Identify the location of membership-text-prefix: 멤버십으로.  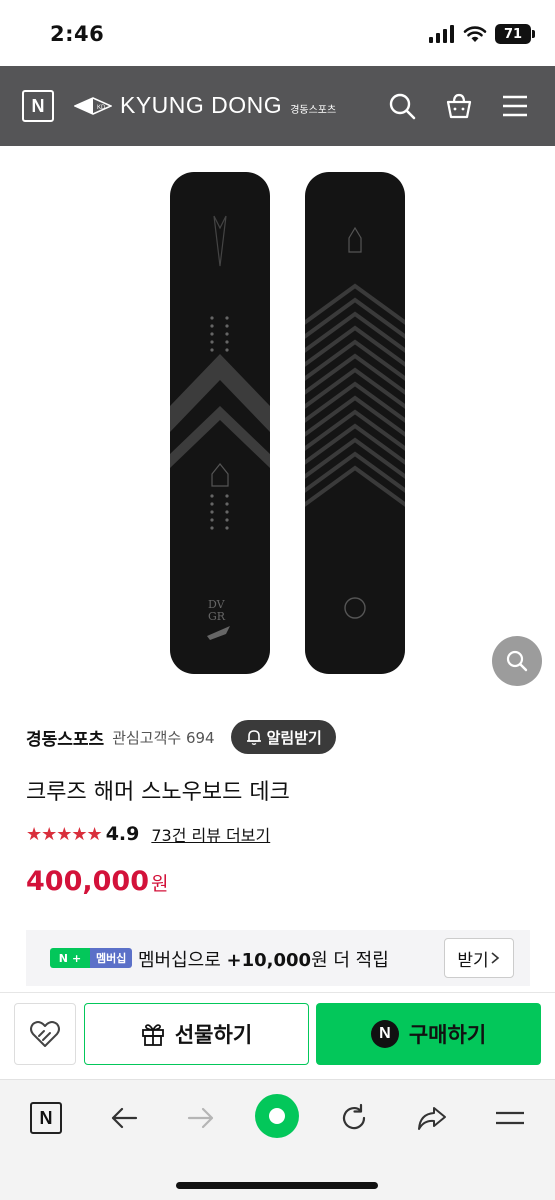
(182, 960).